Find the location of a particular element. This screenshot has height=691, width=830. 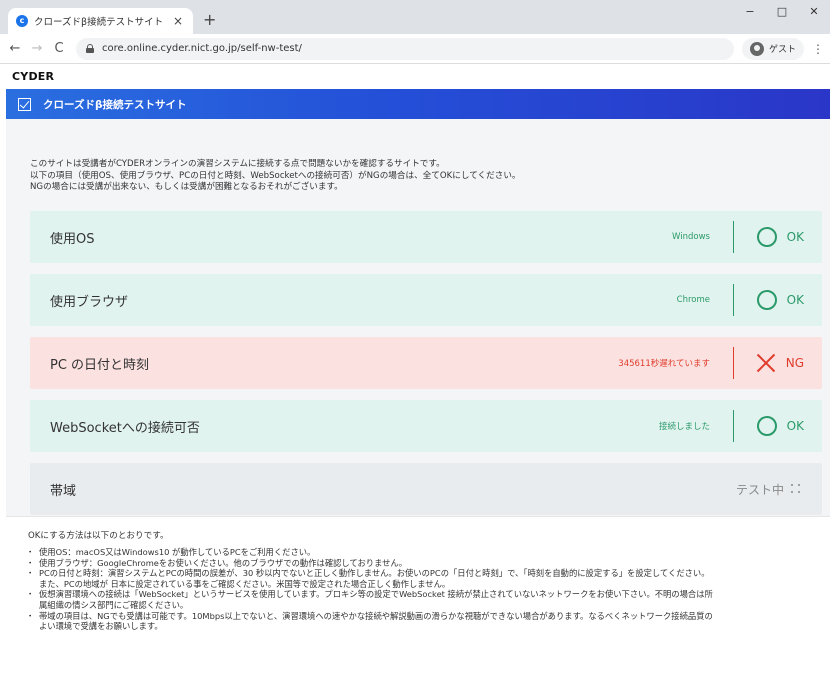

check-label: 使用ブラウザ is located at coordinates (89, 302).